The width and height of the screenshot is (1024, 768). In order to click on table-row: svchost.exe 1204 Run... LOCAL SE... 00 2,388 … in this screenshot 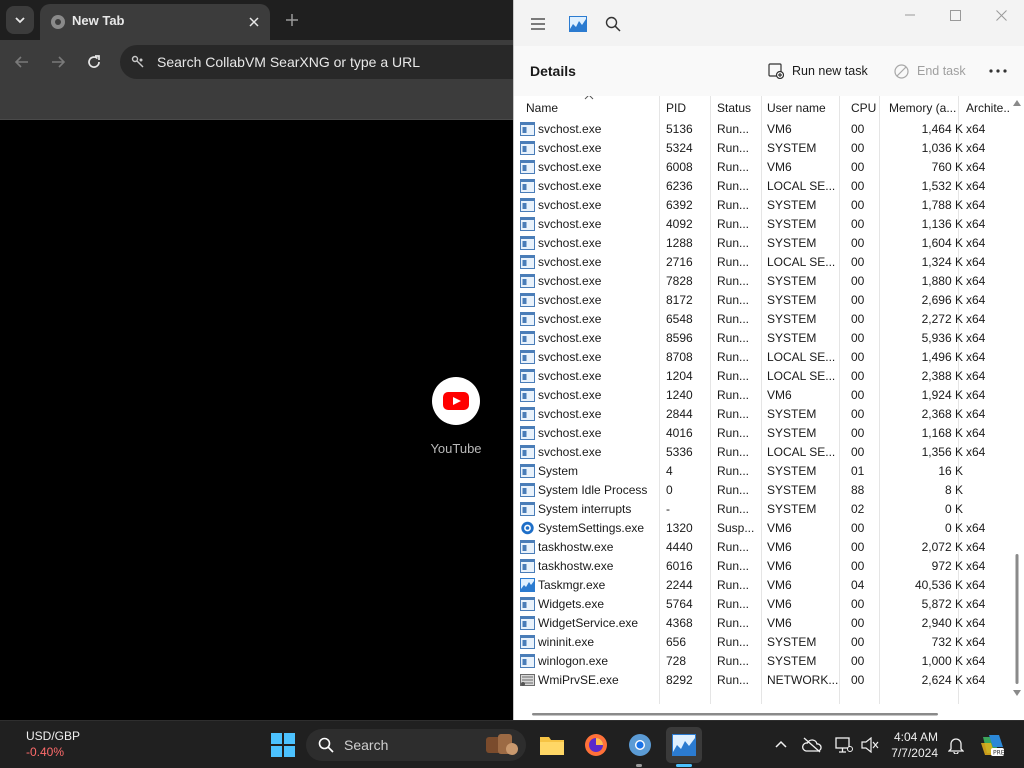, I will do `click(764, 376)`.